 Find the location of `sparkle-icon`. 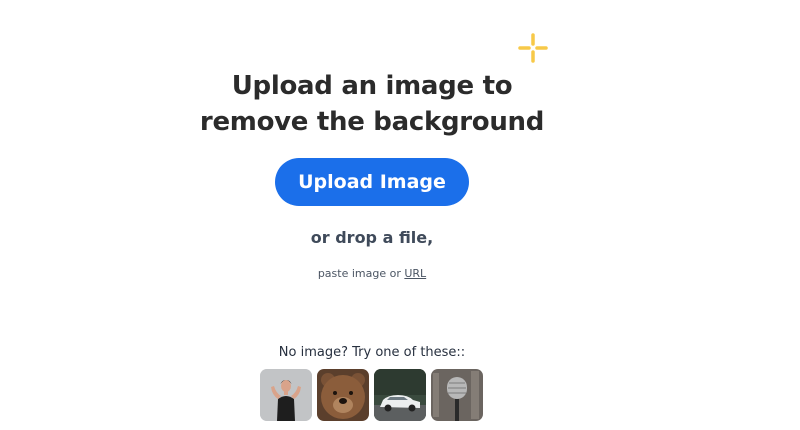

sparkle-icon is located at coordinates (533, 48).